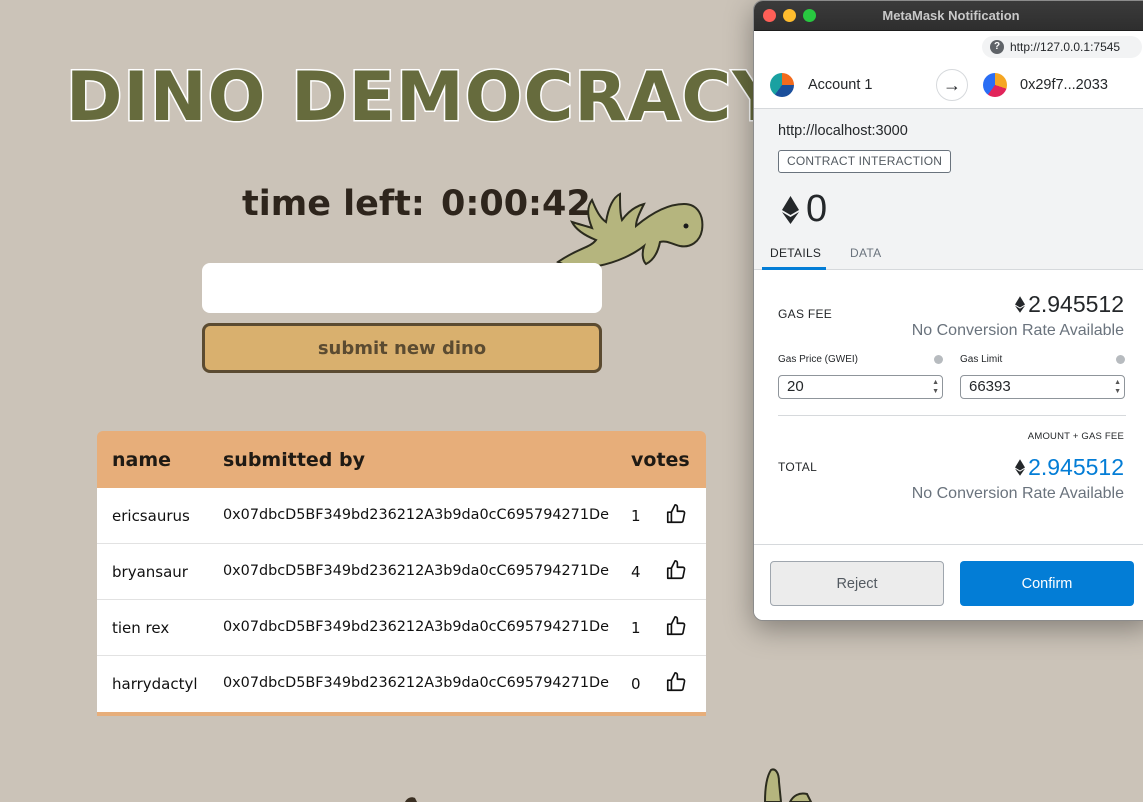  I want to click on network-bar: ? http://127.0.0.1:7545, so click(948, 46).